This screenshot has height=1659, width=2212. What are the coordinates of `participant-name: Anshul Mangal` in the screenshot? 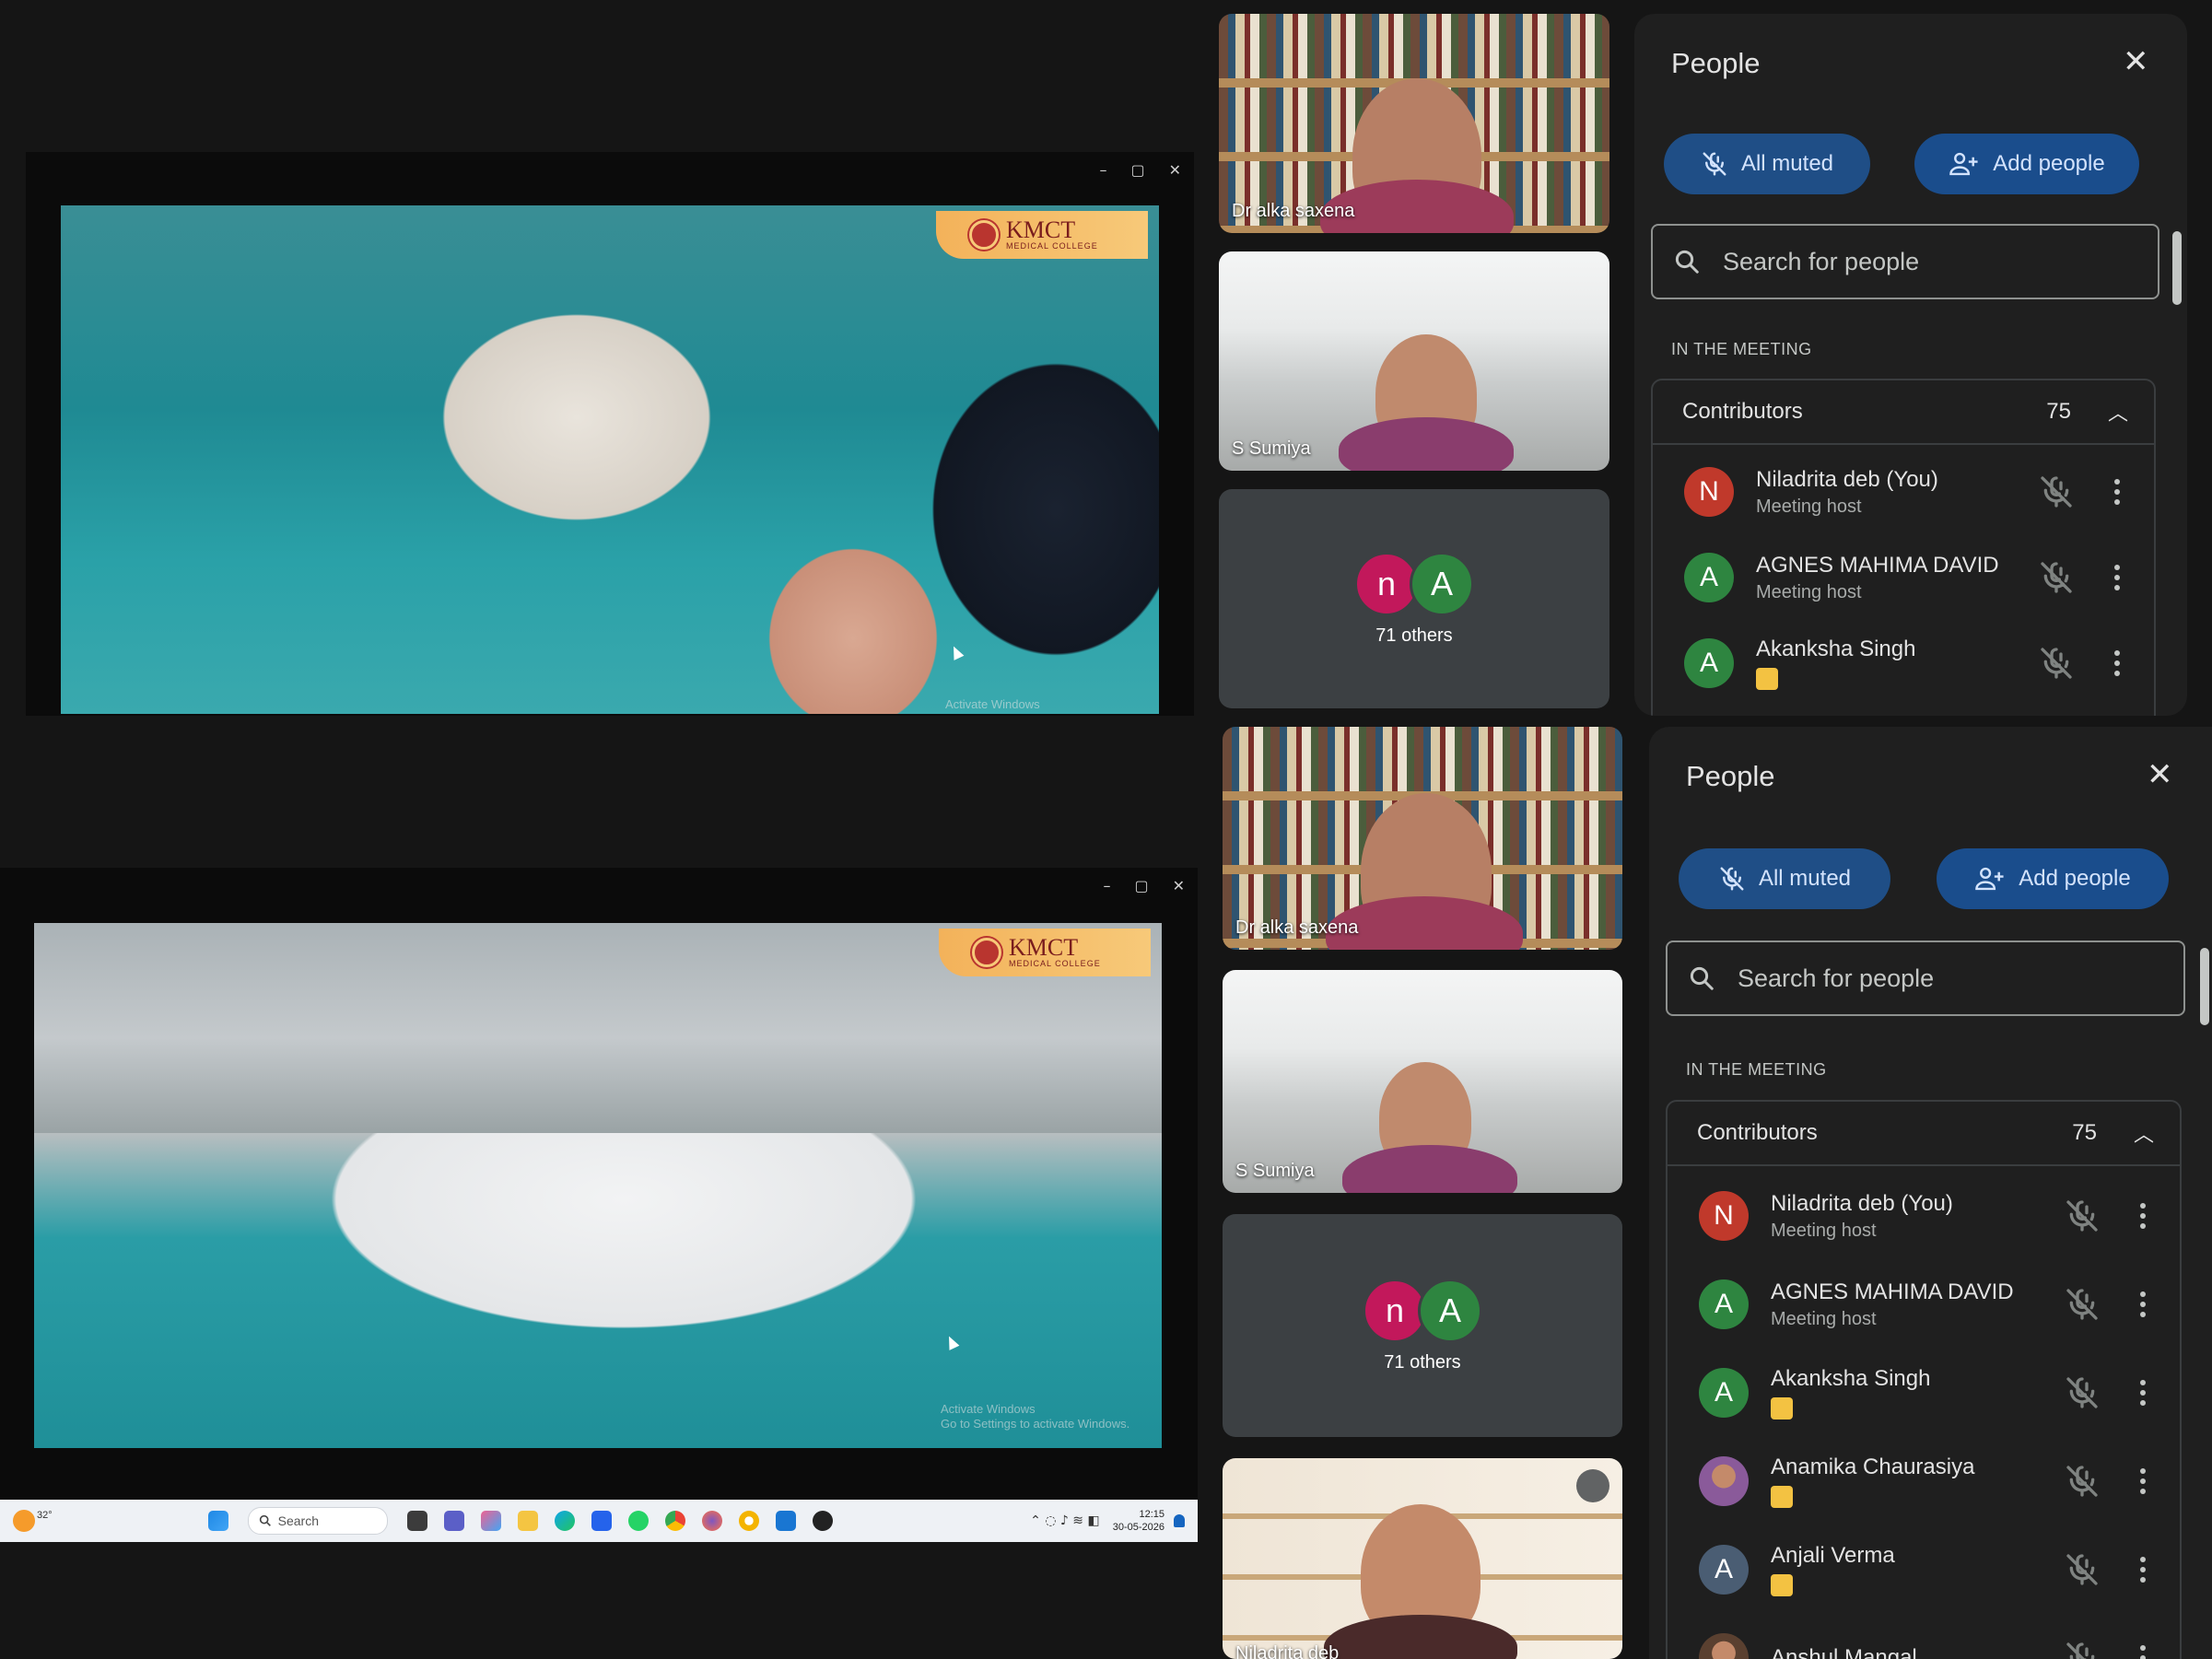 It's located at (1844, 1652).